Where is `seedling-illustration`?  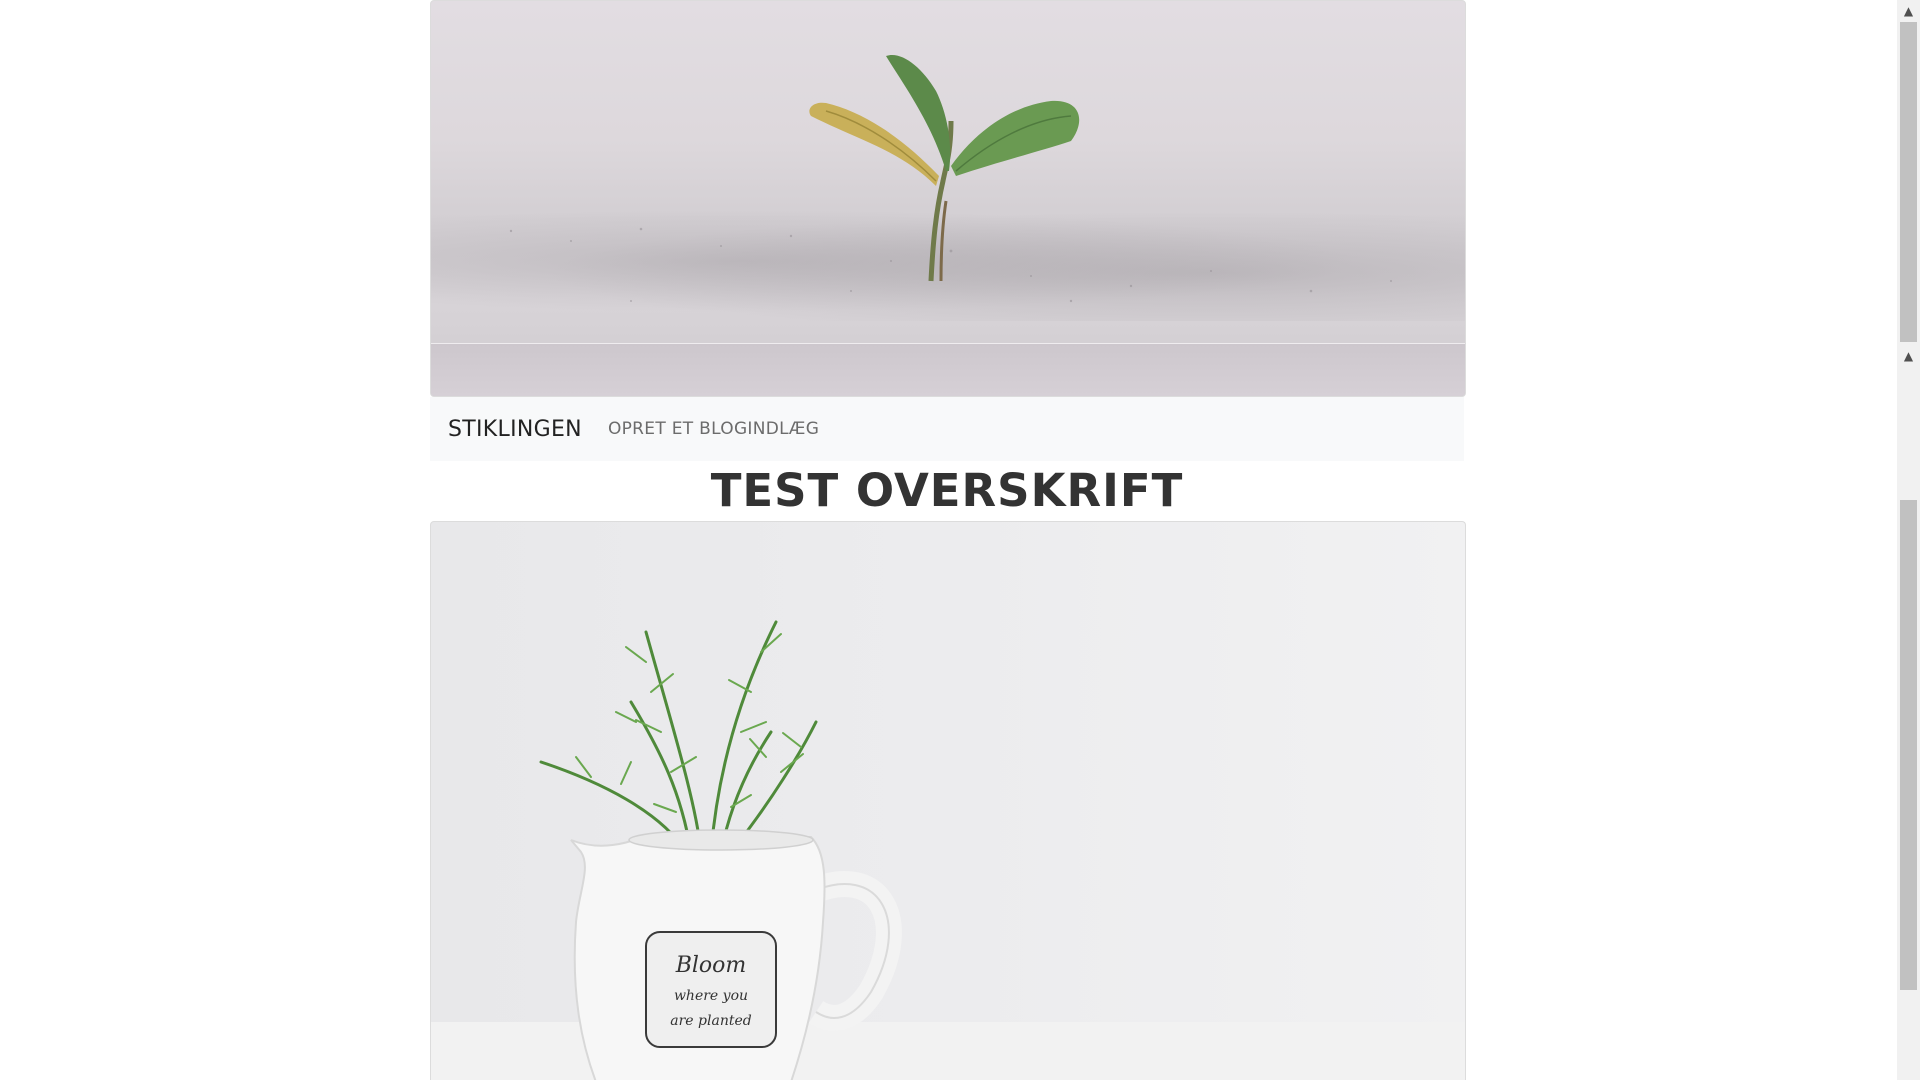 seedling-illustration is located at coordinates (950, 179).